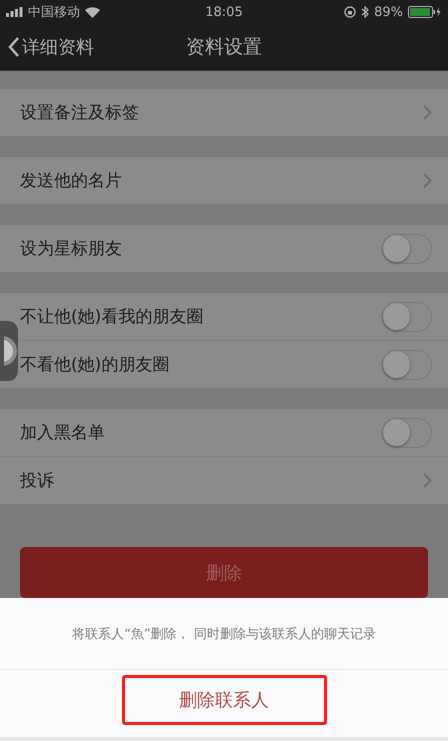  What do you see at coordinates (112, 317) in the screenshot?
I see `row-label: 不让他(她)看我的朋友圈` at bounding box center [112, 317].